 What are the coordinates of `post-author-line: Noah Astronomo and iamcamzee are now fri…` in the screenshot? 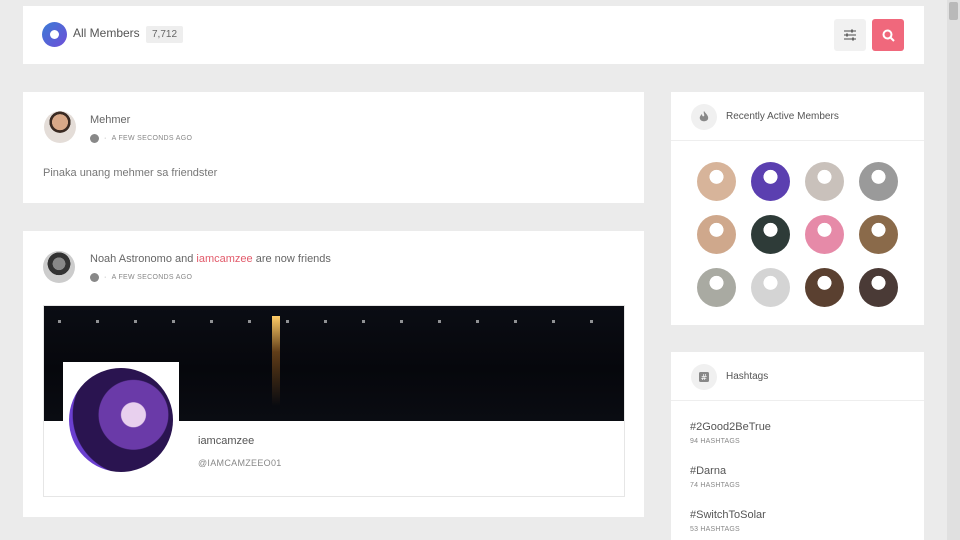 It's located at (210, 259).